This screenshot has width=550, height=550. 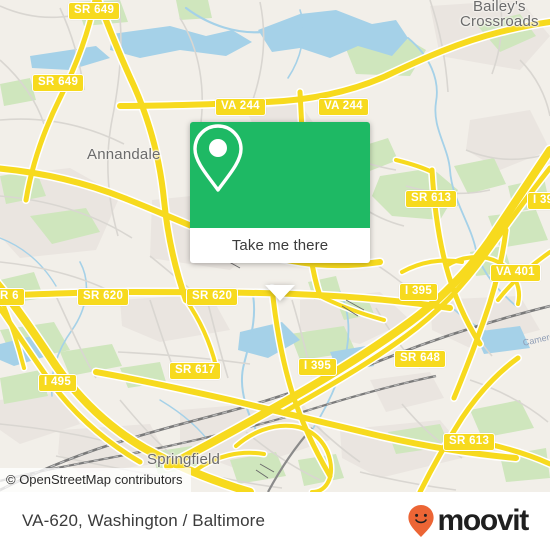 What do you see at coordinates (538, 201) in the screenshot?
I see `road-shield-i-395-edge: I 39` at bounding box center [538, 201].